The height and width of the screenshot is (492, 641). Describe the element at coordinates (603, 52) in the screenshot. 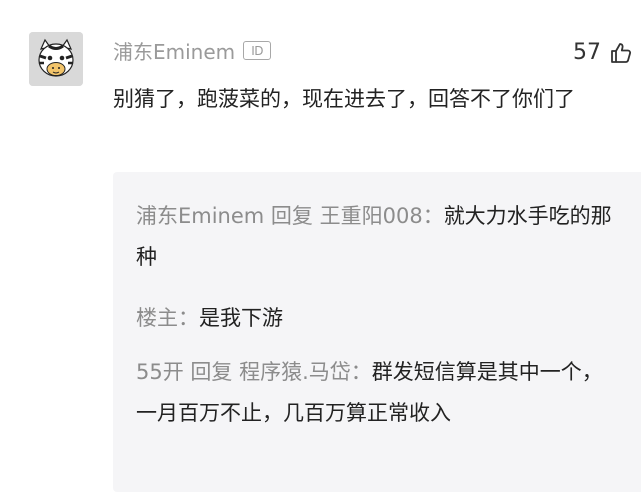

I see `like-button: 57` at that location.